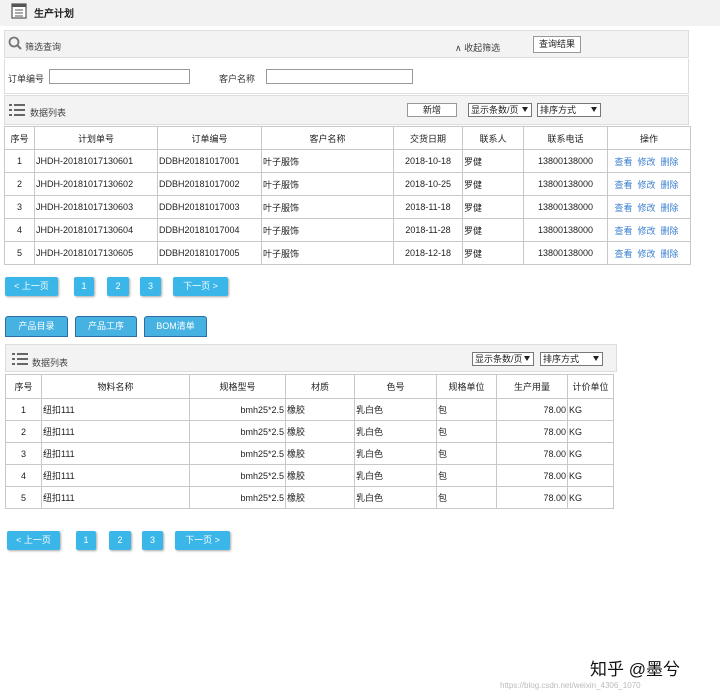 This screenshot has height=698, width=720. I want to click on search-icon, so click(15, 43).